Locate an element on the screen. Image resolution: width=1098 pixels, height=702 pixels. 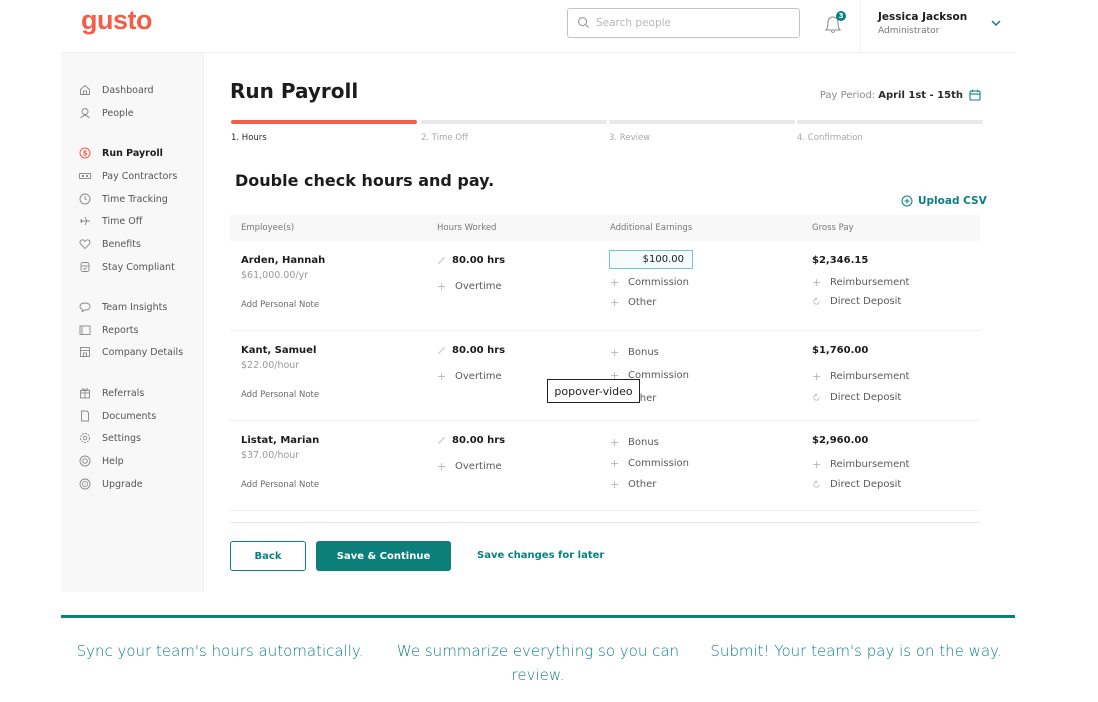
table-footer-divider is located at coordinates (605, 517).